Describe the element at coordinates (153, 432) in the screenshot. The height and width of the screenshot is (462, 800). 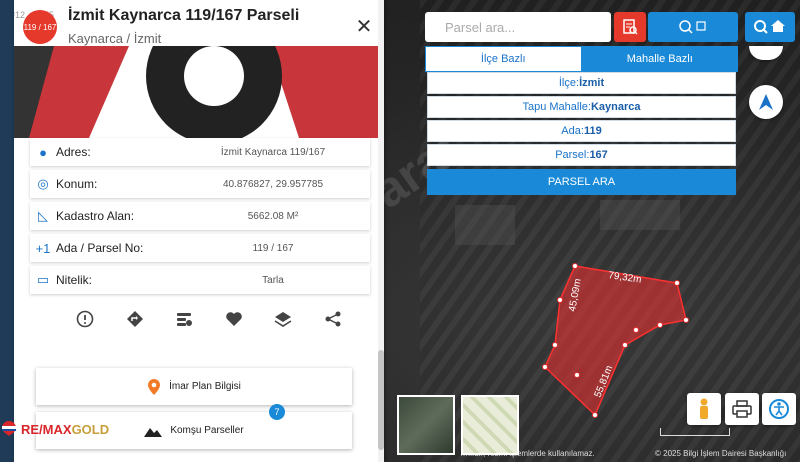
I see `mountain-icon` at that location.